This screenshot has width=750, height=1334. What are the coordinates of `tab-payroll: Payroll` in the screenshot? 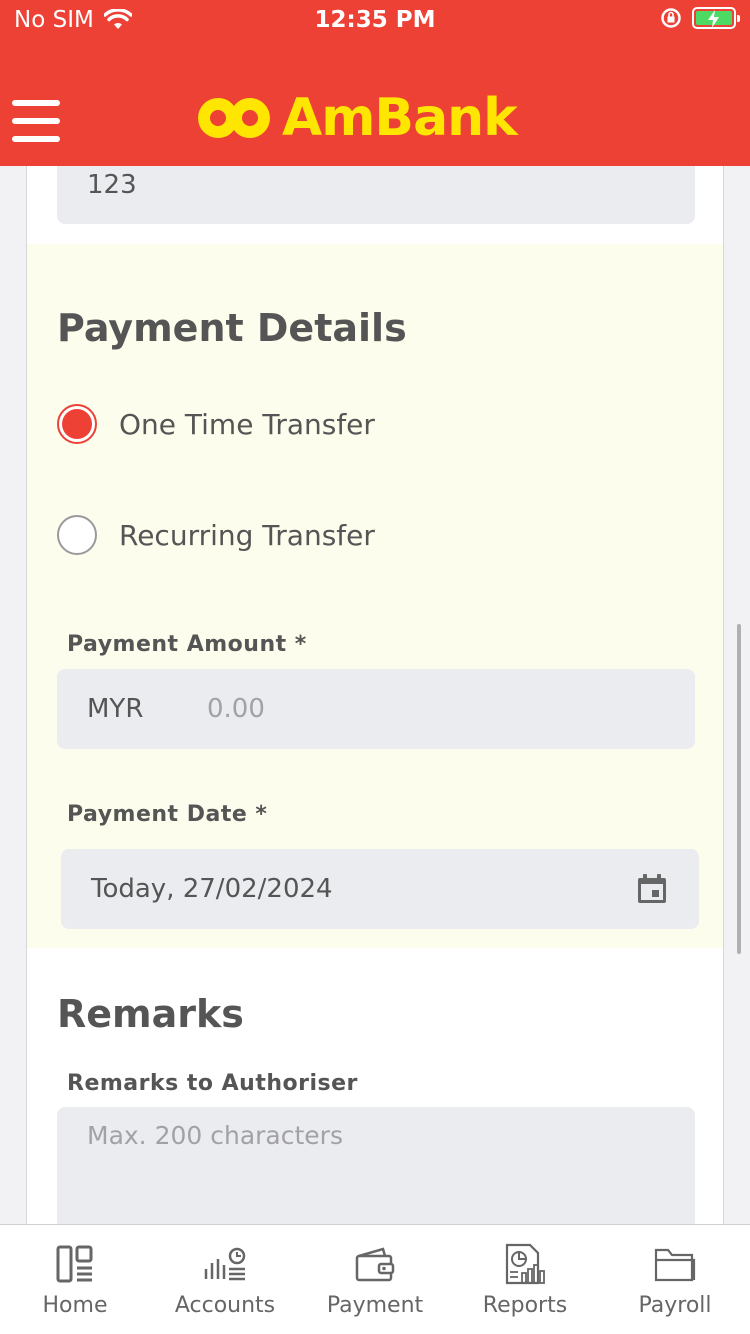 It's located at (675, 1279).